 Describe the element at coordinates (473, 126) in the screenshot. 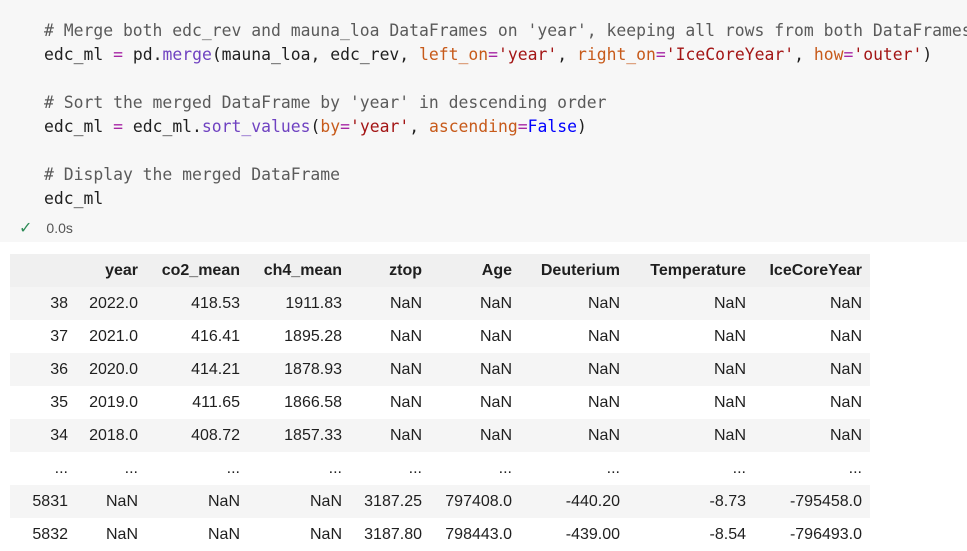

I see `code-token: ascending` at that location.